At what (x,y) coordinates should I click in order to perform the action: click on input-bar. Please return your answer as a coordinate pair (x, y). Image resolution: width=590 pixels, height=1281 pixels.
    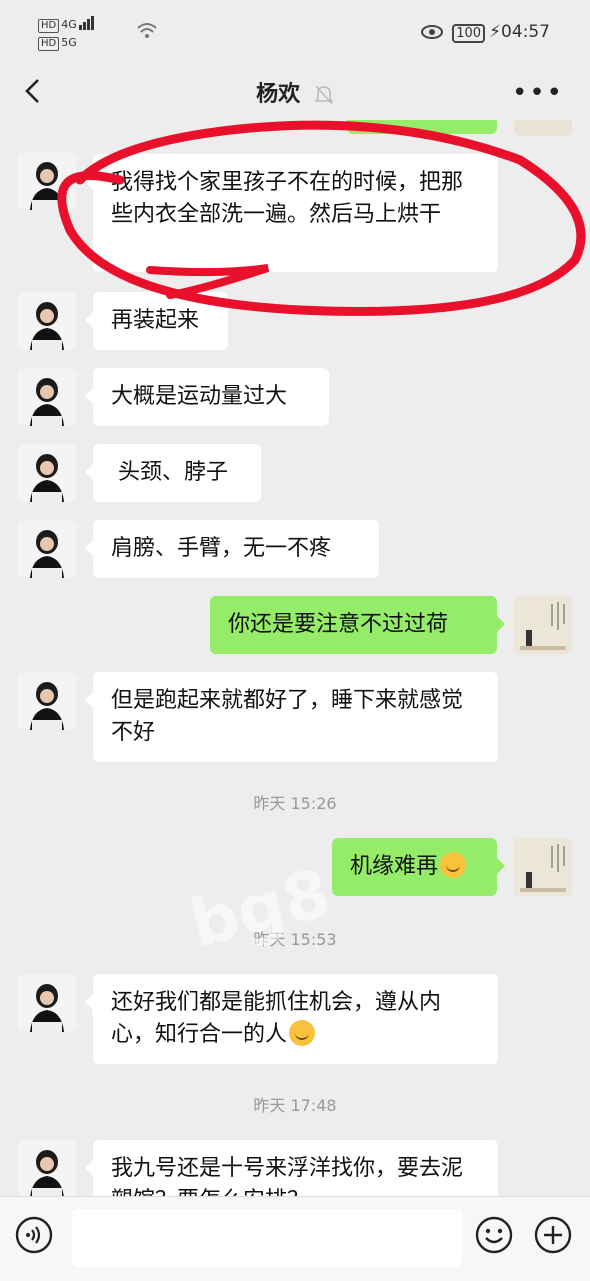
    Looking at the image, I should click on (295, 1238).